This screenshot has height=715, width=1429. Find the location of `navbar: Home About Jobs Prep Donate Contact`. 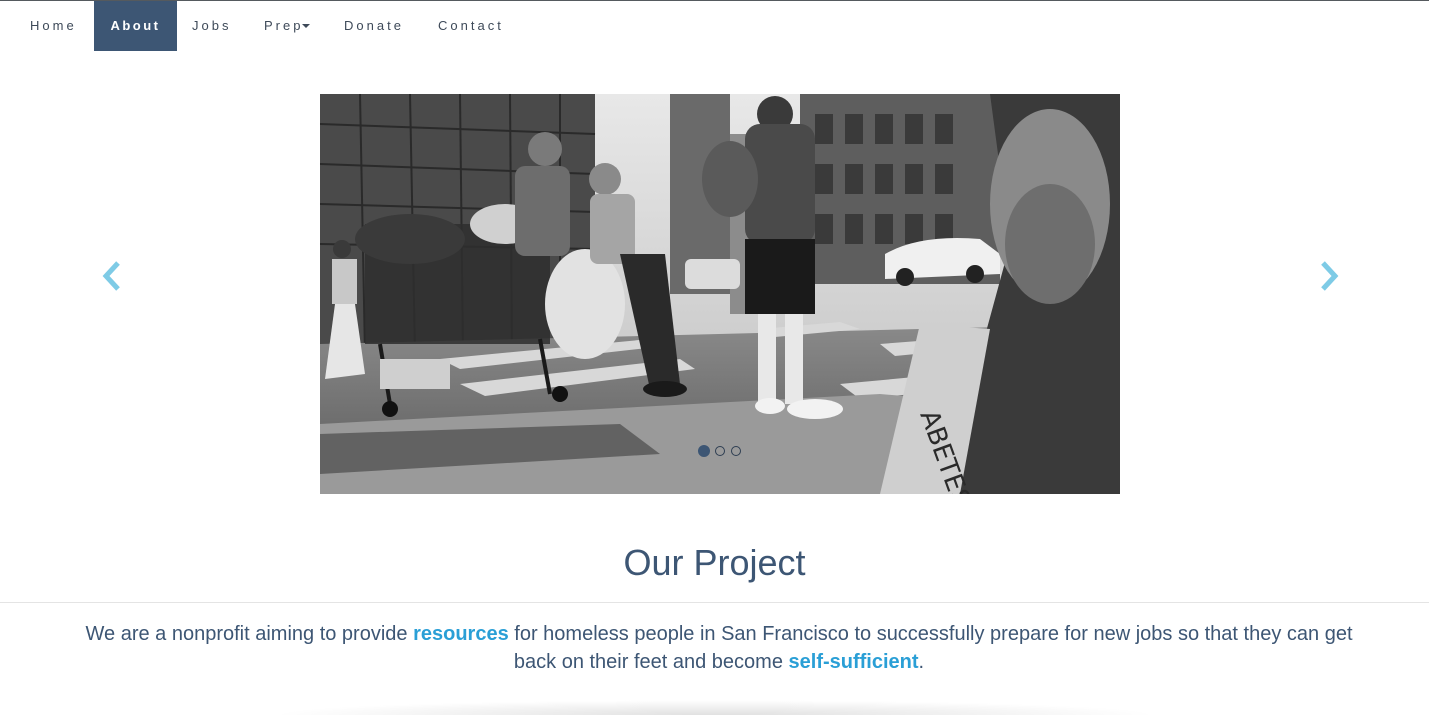

navbar: Home About Jobs Prep Donate Contact is located at coordinates (714, 26).